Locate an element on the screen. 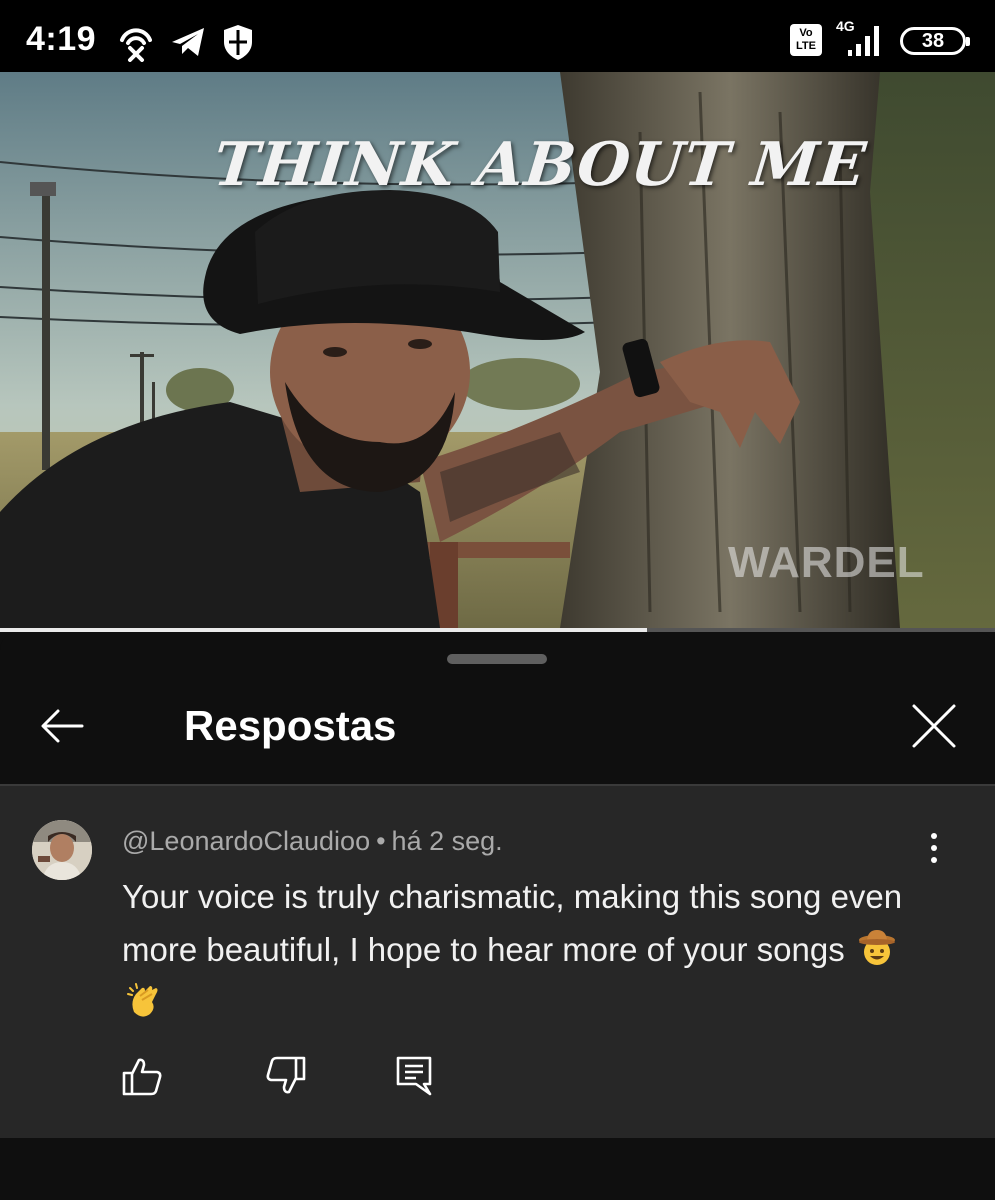  volte-icon: Vo LTE is located at coordinates (806, 40).